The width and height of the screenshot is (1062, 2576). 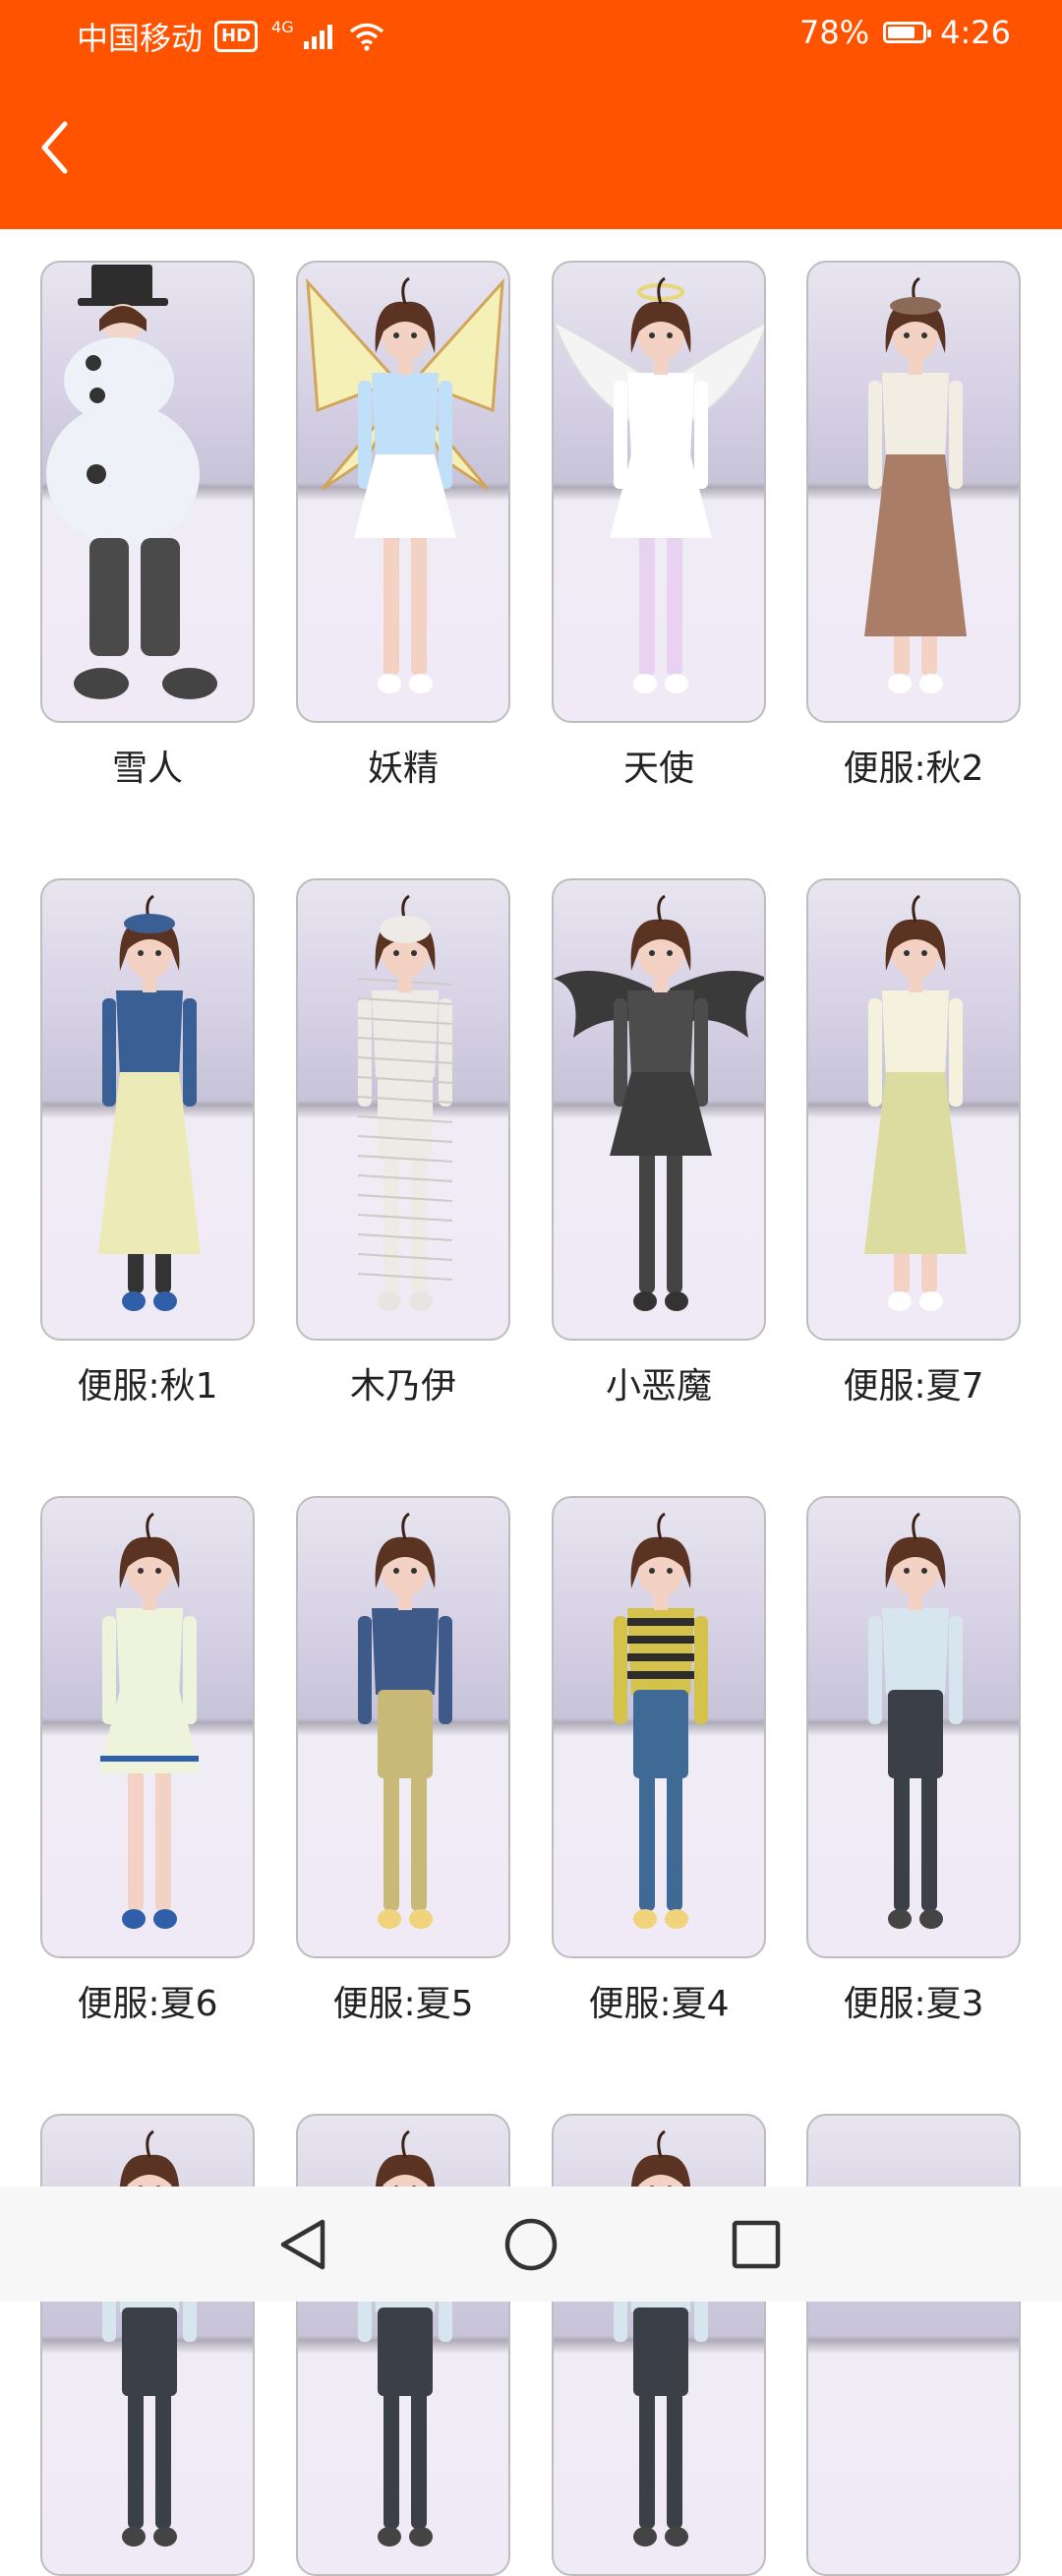 I want to click on costume-card-mummy, so click(x=403, y=1109).